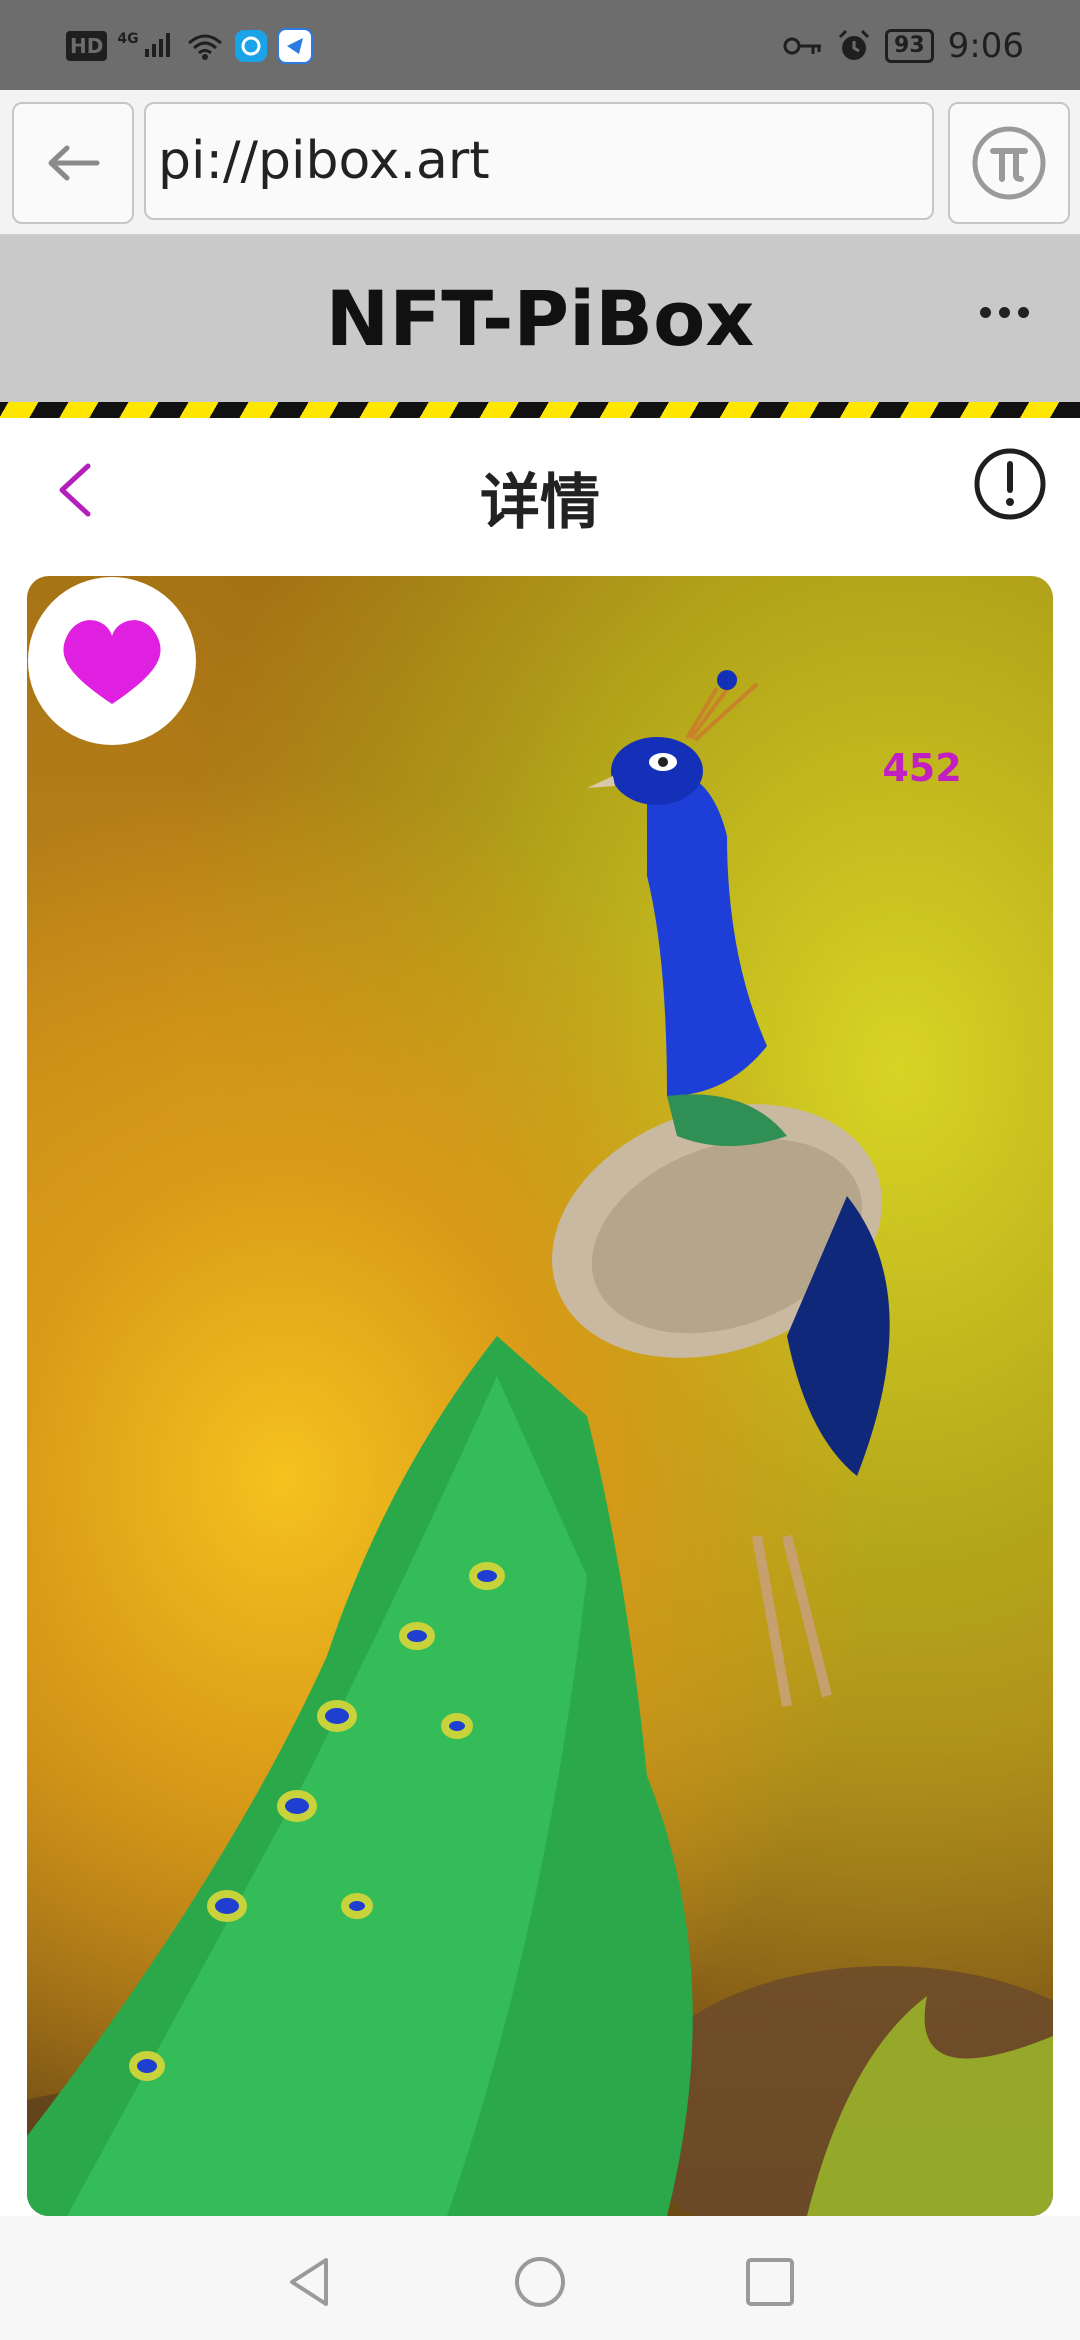 The height and width of the screenshot is (2340, 1080). I want to click on url-field: pi://pibox.art, so click(539, 161).